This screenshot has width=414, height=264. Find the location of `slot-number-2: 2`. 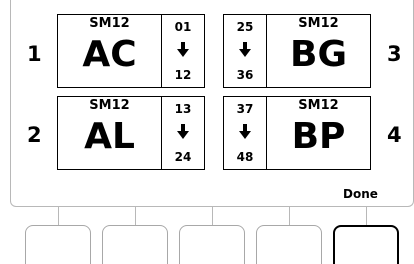

slot-number-2: 2 is located at coordinates (34, 135).